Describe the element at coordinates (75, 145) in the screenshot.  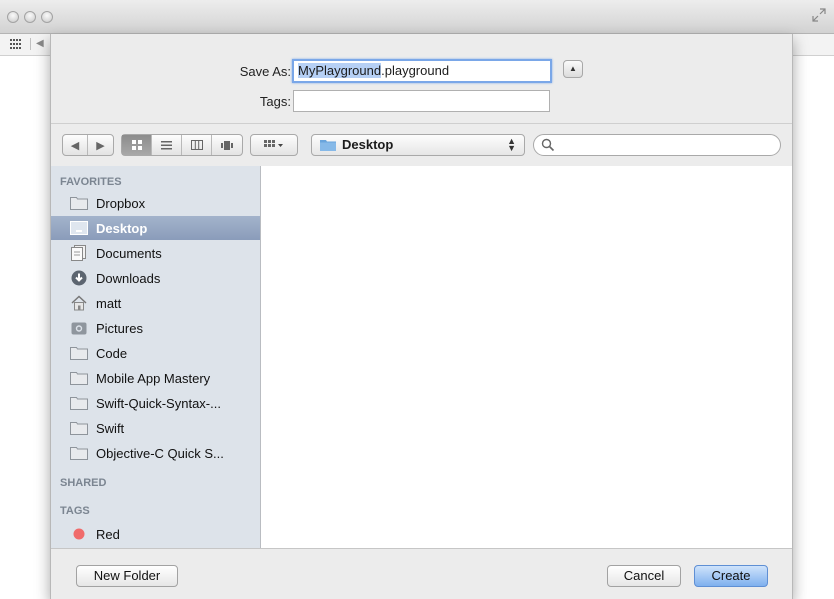
I see `back-button: ◀` at that location.